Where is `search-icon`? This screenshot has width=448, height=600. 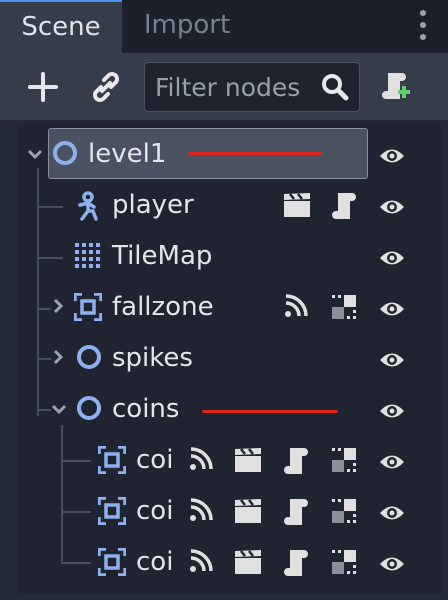 search-icon is located at coordinates (335, 87).